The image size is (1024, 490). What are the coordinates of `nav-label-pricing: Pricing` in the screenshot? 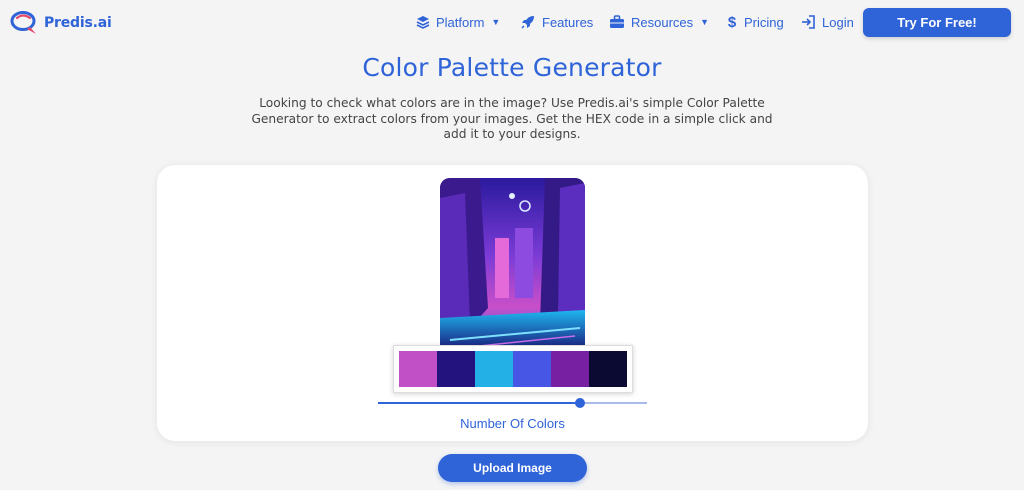 It's located at (764, 22).